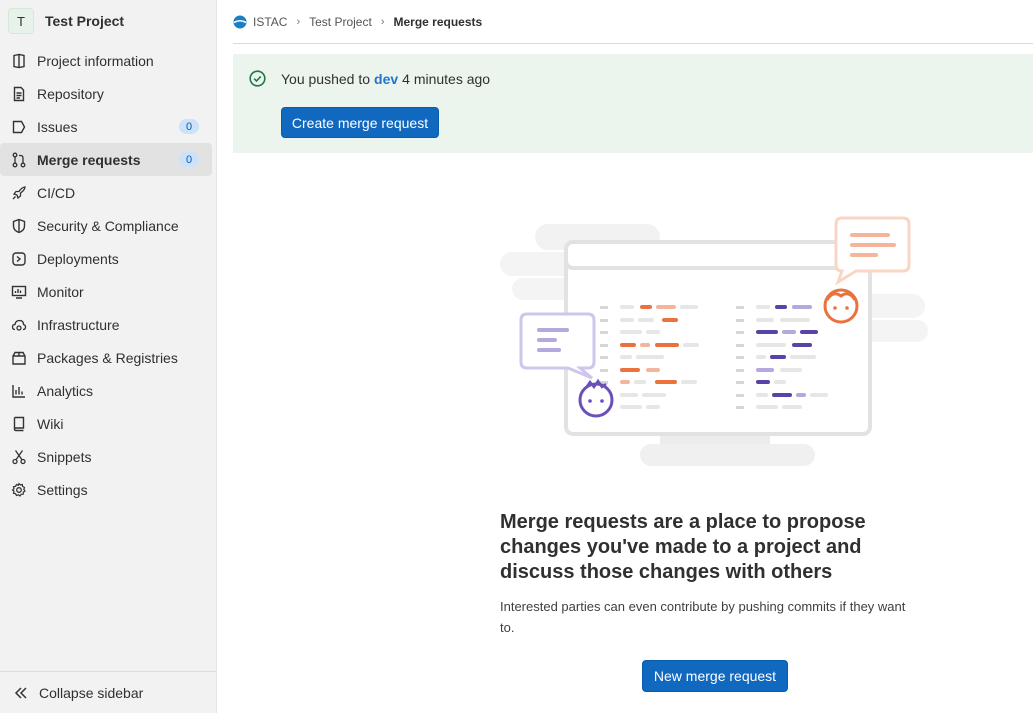 This screenshot has height=713, width=1033. Describe the element at coordinates (19, 127) in the screenshot. I see `issues-icon` at that location.